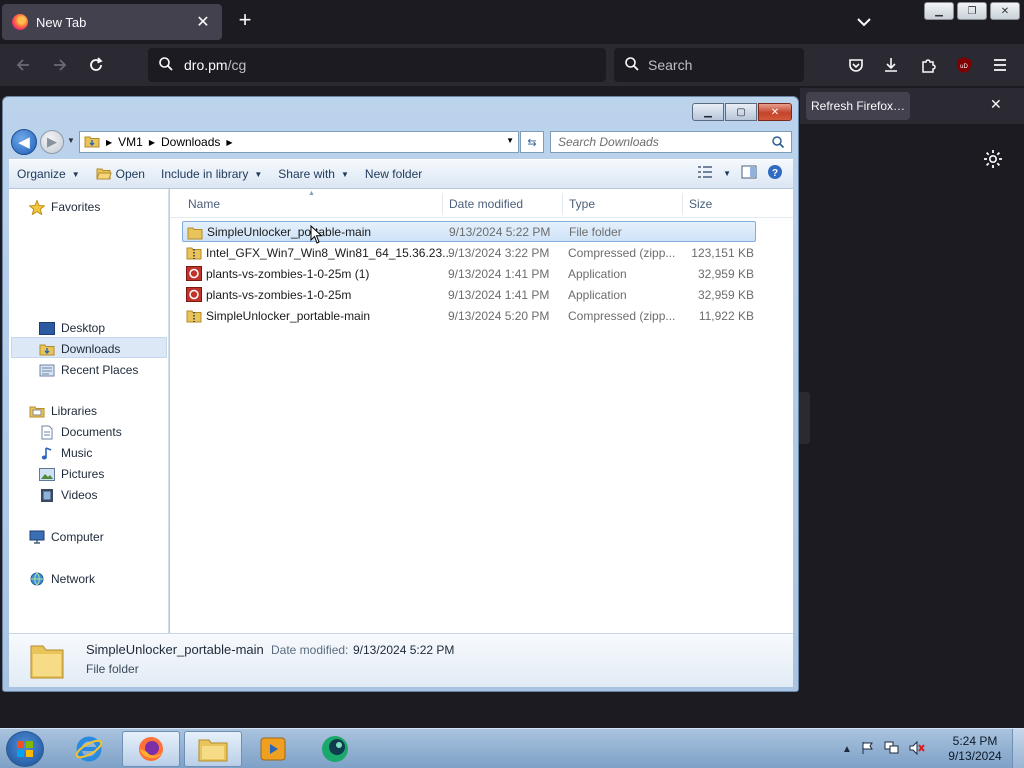 The width and height of the screenshot is (1024, 768). I want to click on documents-icon, so click(47, 432).